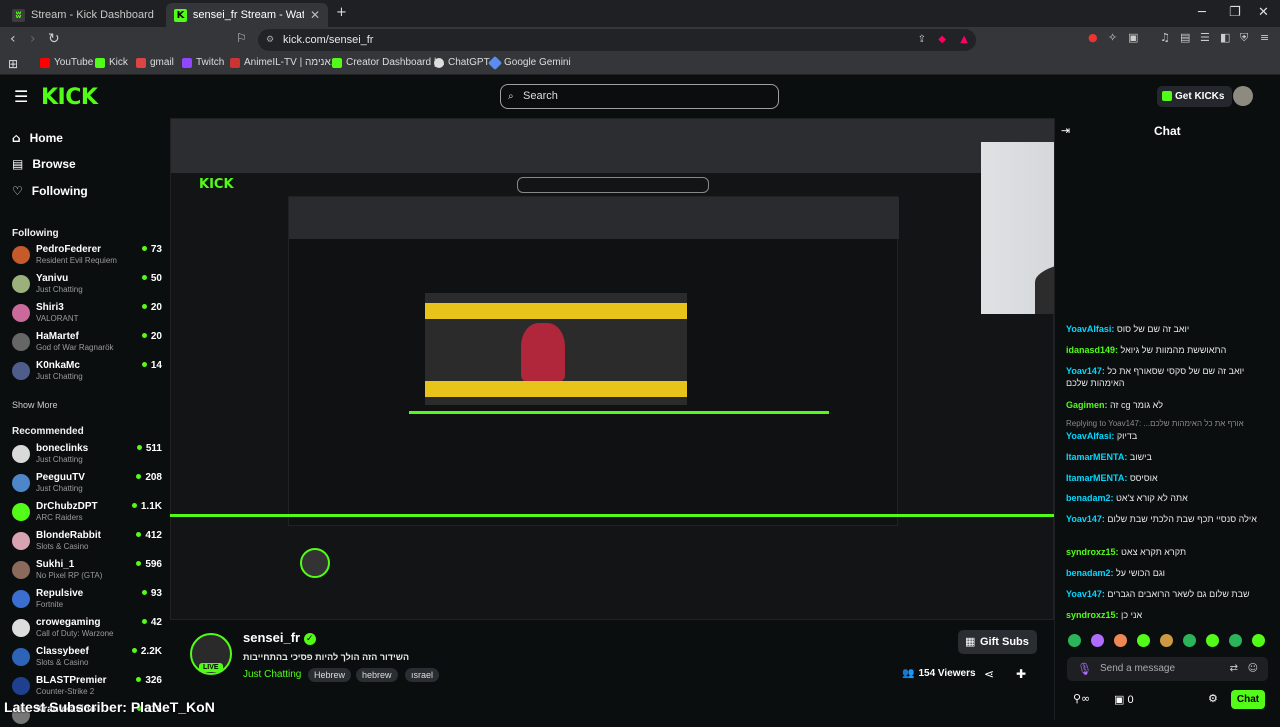 The image size is (1280, 727). Describe the element at coordinates (54, 39) in the screenshot. I see `reload-icon: ↻` at that location.